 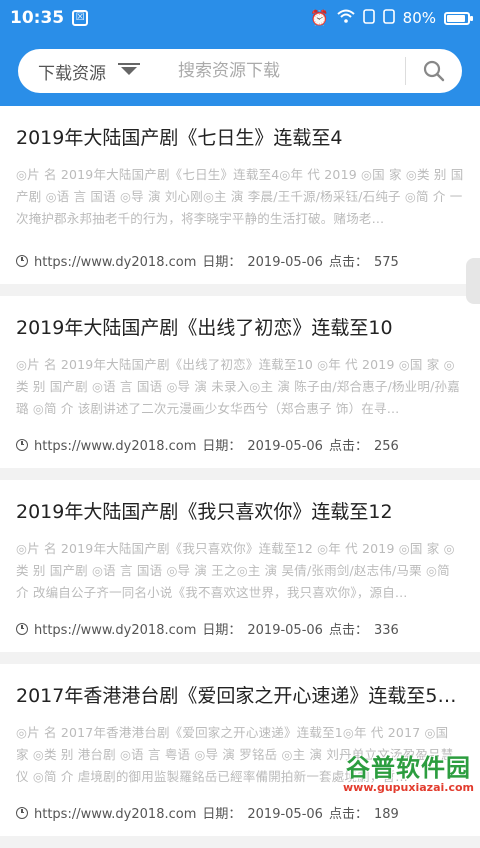 I want to click on header-bar: 下载资源, so click(x=240, y=71).